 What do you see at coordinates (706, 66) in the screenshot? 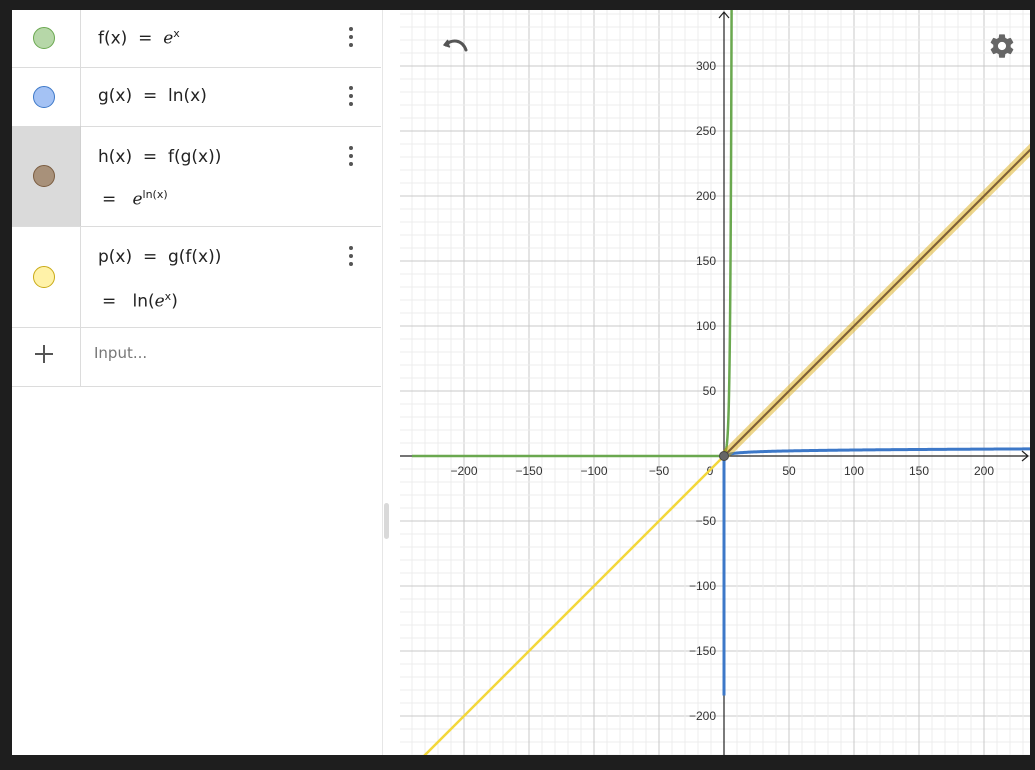
I see `y-tick-label: 300` at bounding box center [706, 66].